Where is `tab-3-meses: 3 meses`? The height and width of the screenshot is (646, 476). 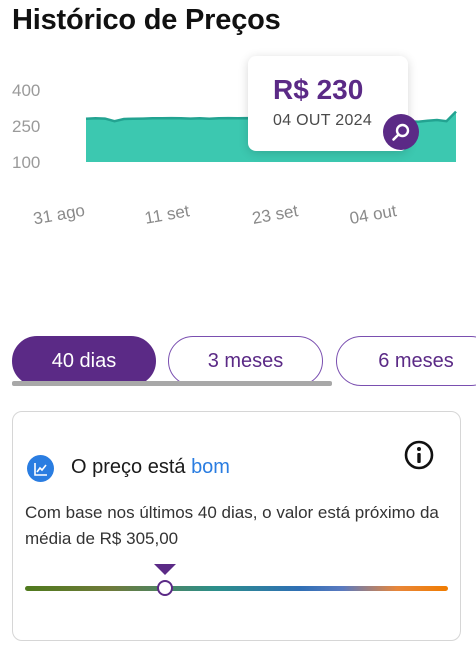
tab-3-meses: 3 meses is located at coordinates (245, 361).